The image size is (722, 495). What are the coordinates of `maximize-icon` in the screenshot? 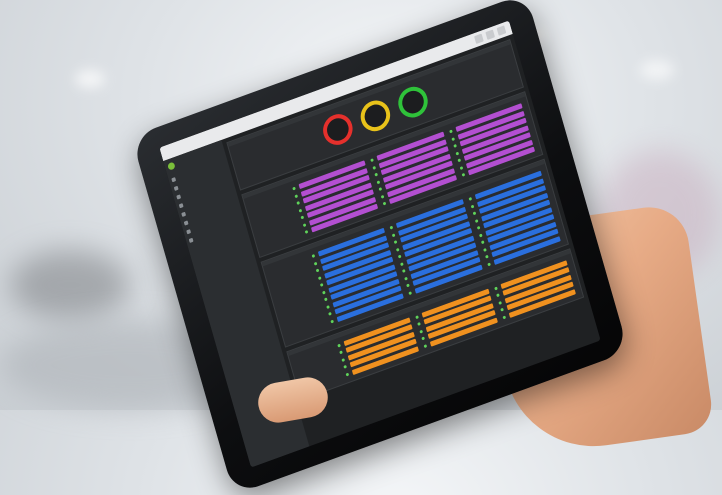 It's located at (490, 34).